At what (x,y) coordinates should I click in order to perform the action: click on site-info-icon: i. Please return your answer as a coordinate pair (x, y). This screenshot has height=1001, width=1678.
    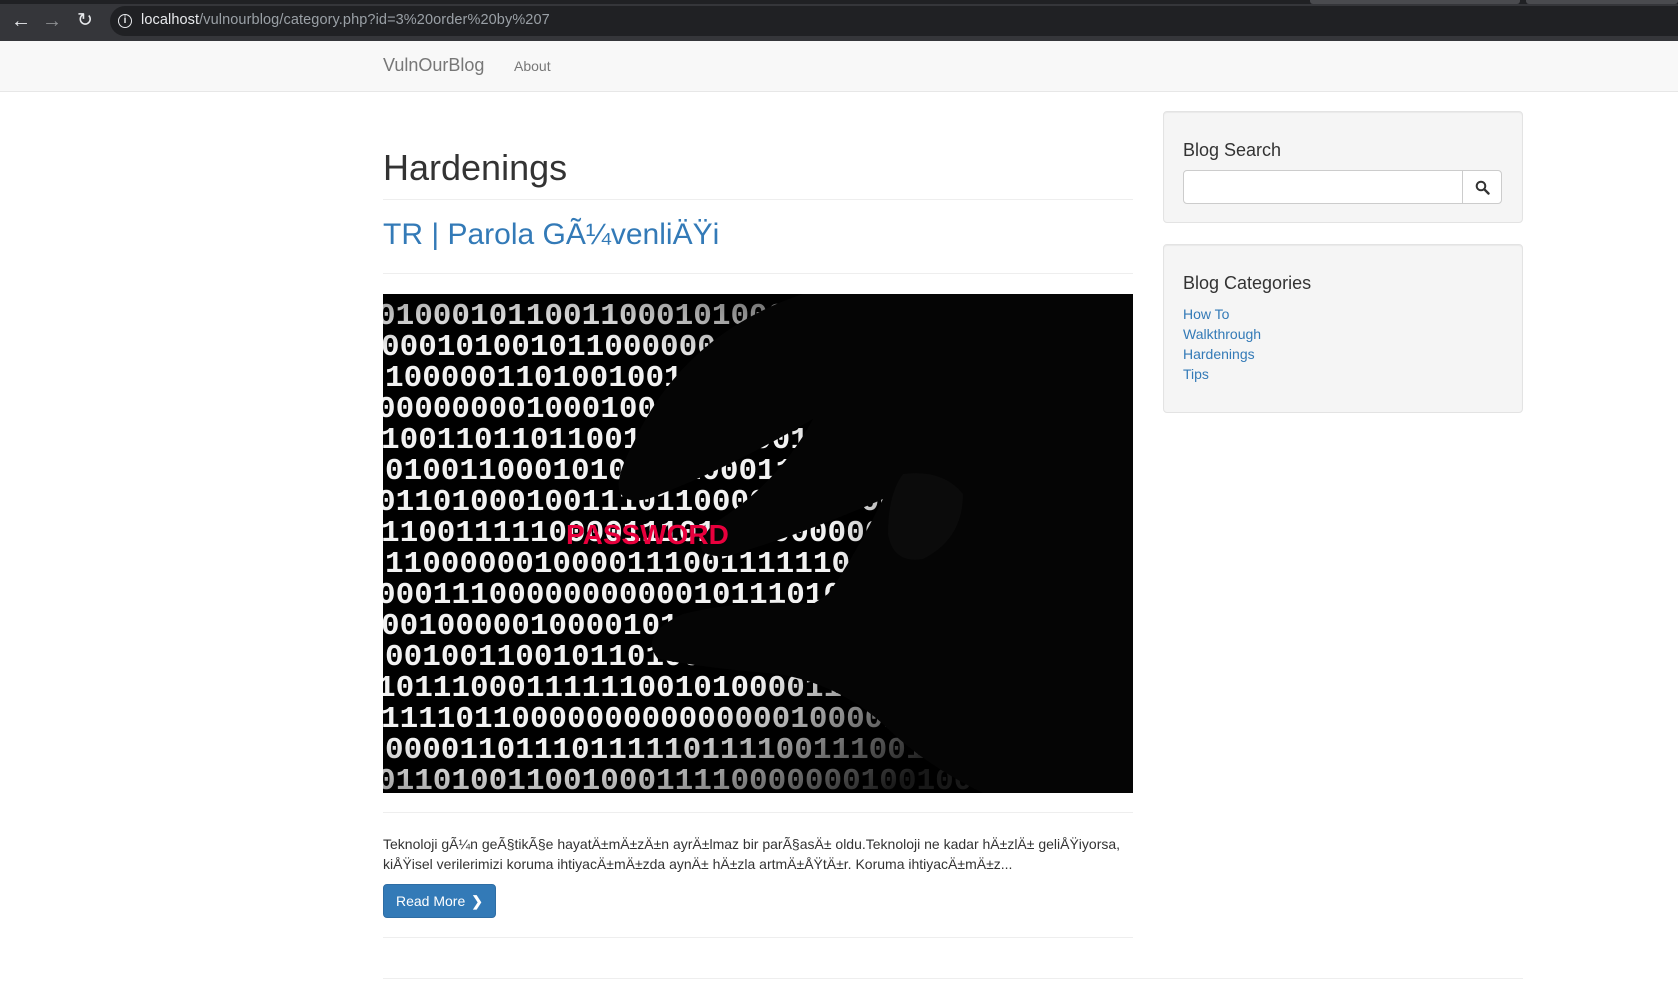
    Looking at the image, I should click on (125, 21).